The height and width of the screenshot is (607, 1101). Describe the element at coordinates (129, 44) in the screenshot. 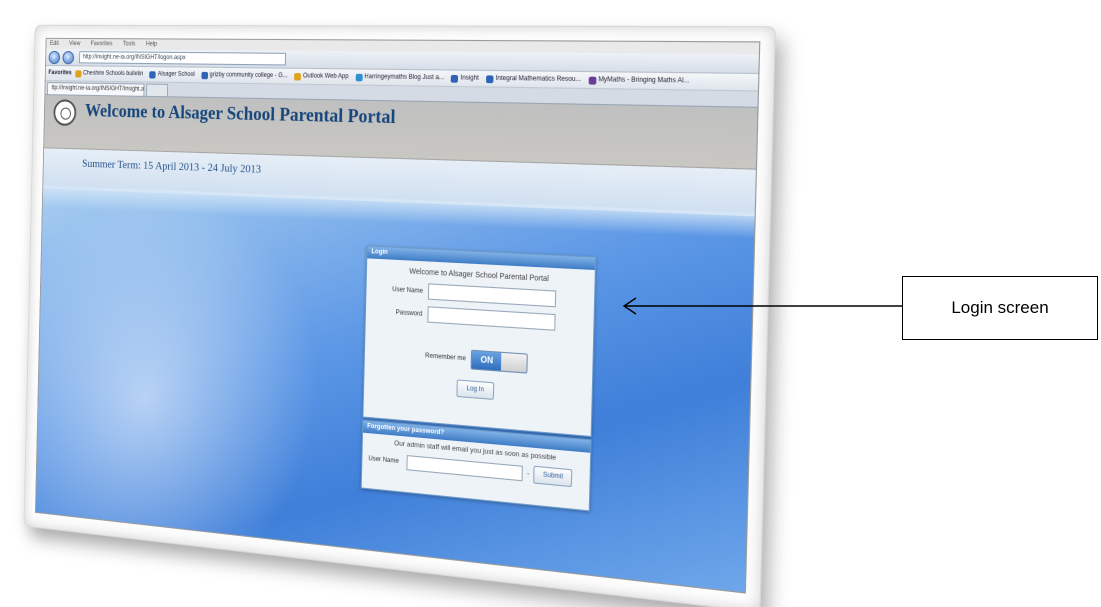

I see `menu-item-tools: Tools` at that location.